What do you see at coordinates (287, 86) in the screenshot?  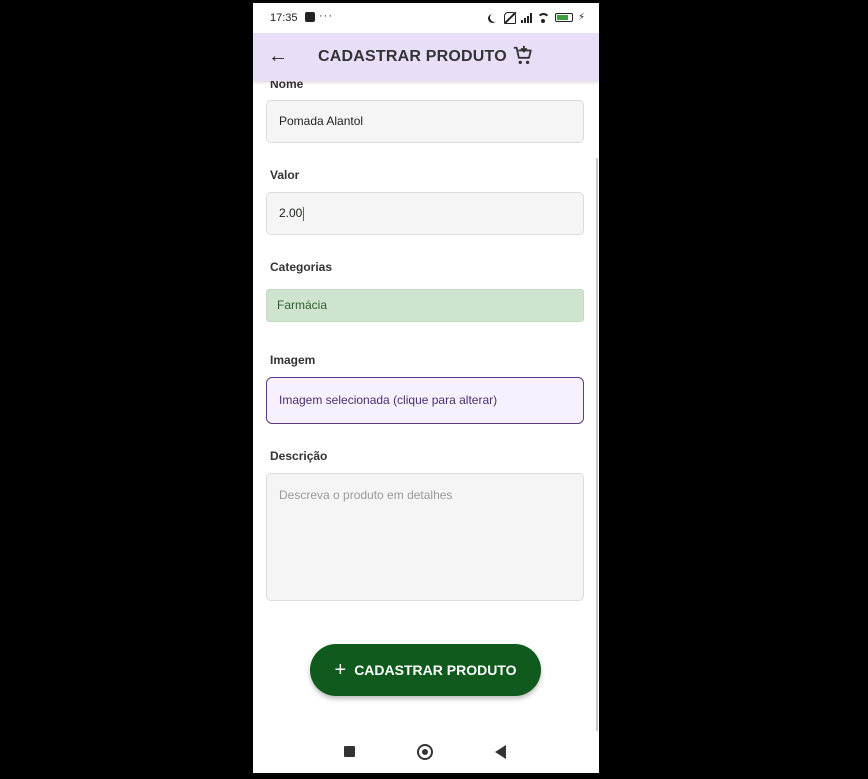 I see `nome-label: Nome` at bounding box center [287, 86].